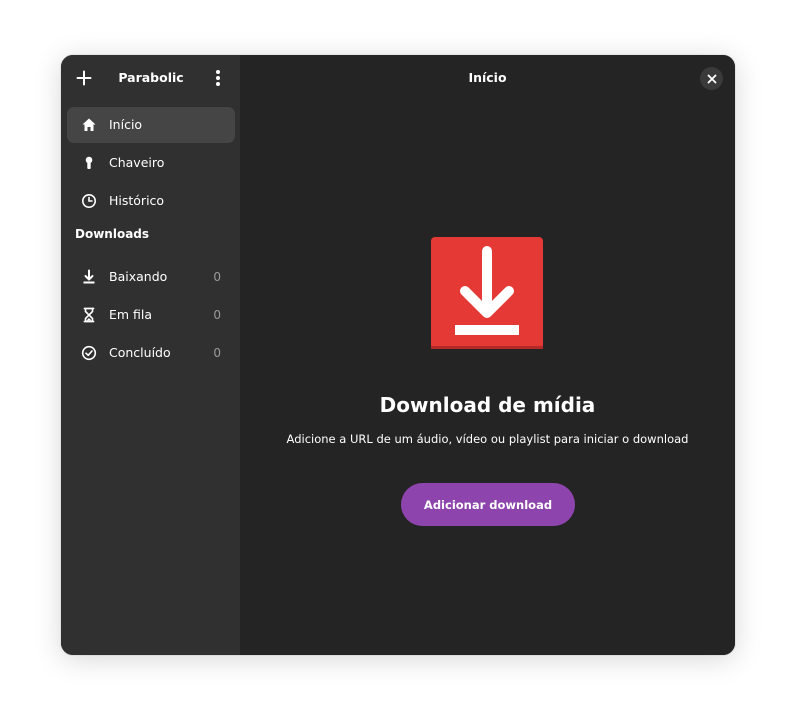 This screenshot has height=722, width=796. I want to click on sidebar-item-chaveiro: Chaveiro, so click(151, 163).